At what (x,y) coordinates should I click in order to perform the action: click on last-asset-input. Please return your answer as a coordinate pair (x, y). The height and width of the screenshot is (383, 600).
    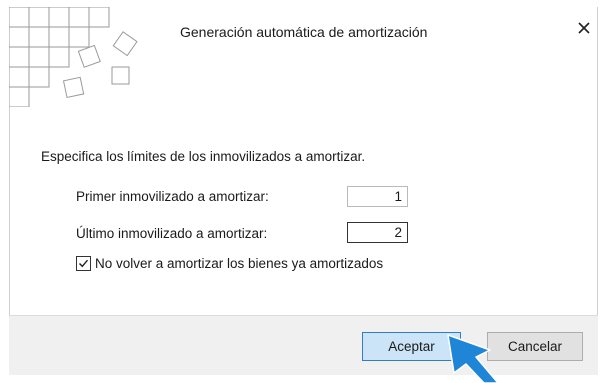
    Looking at the image, I should click on (377, 232).